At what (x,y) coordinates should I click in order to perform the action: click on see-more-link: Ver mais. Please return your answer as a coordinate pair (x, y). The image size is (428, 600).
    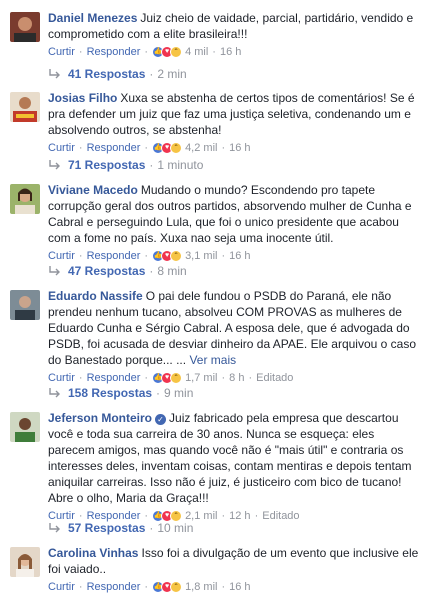
    Looking at the image, I should click on (212, 360).